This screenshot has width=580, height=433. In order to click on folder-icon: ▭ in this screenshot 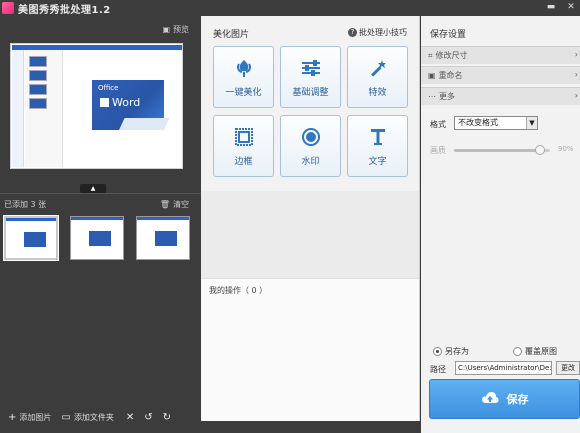, I will do `click(66, 417)`.